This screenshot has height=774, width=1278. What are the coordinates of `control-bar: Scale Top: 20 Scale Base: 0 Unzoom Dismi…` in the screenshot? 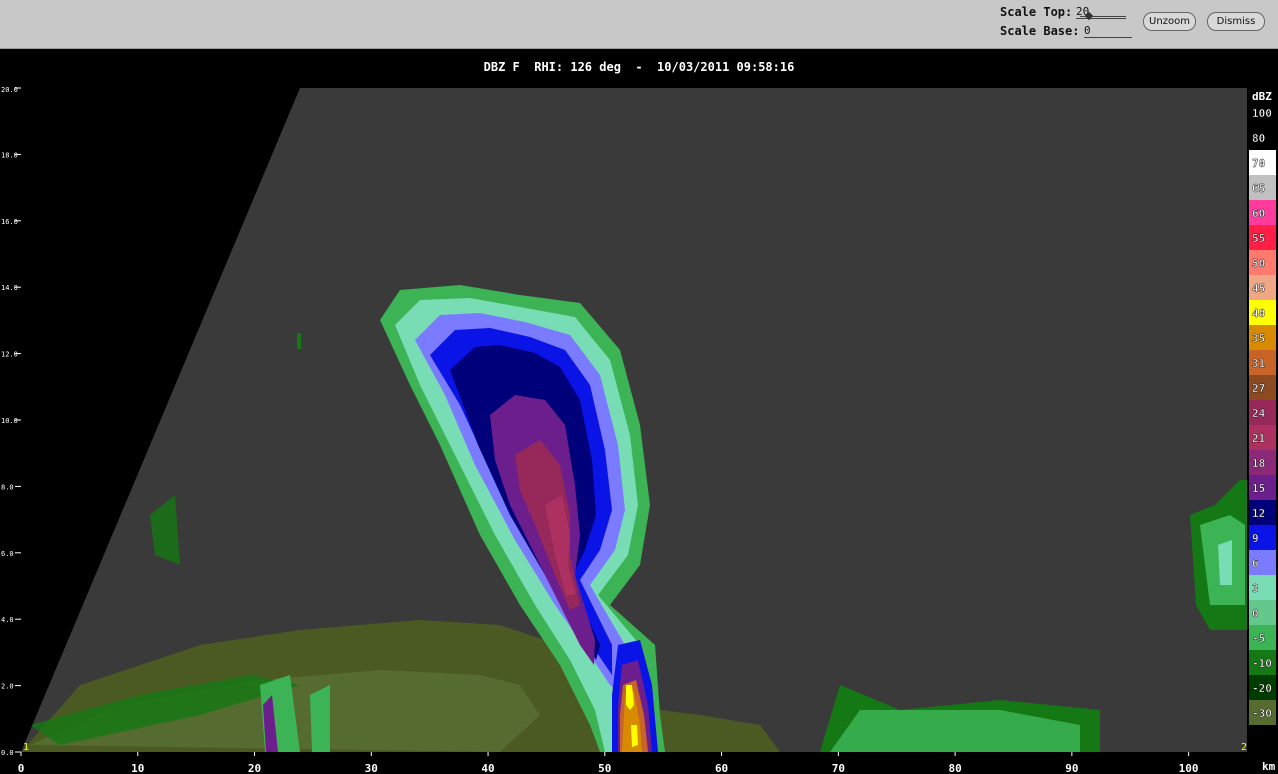 It's located at (639, 24).